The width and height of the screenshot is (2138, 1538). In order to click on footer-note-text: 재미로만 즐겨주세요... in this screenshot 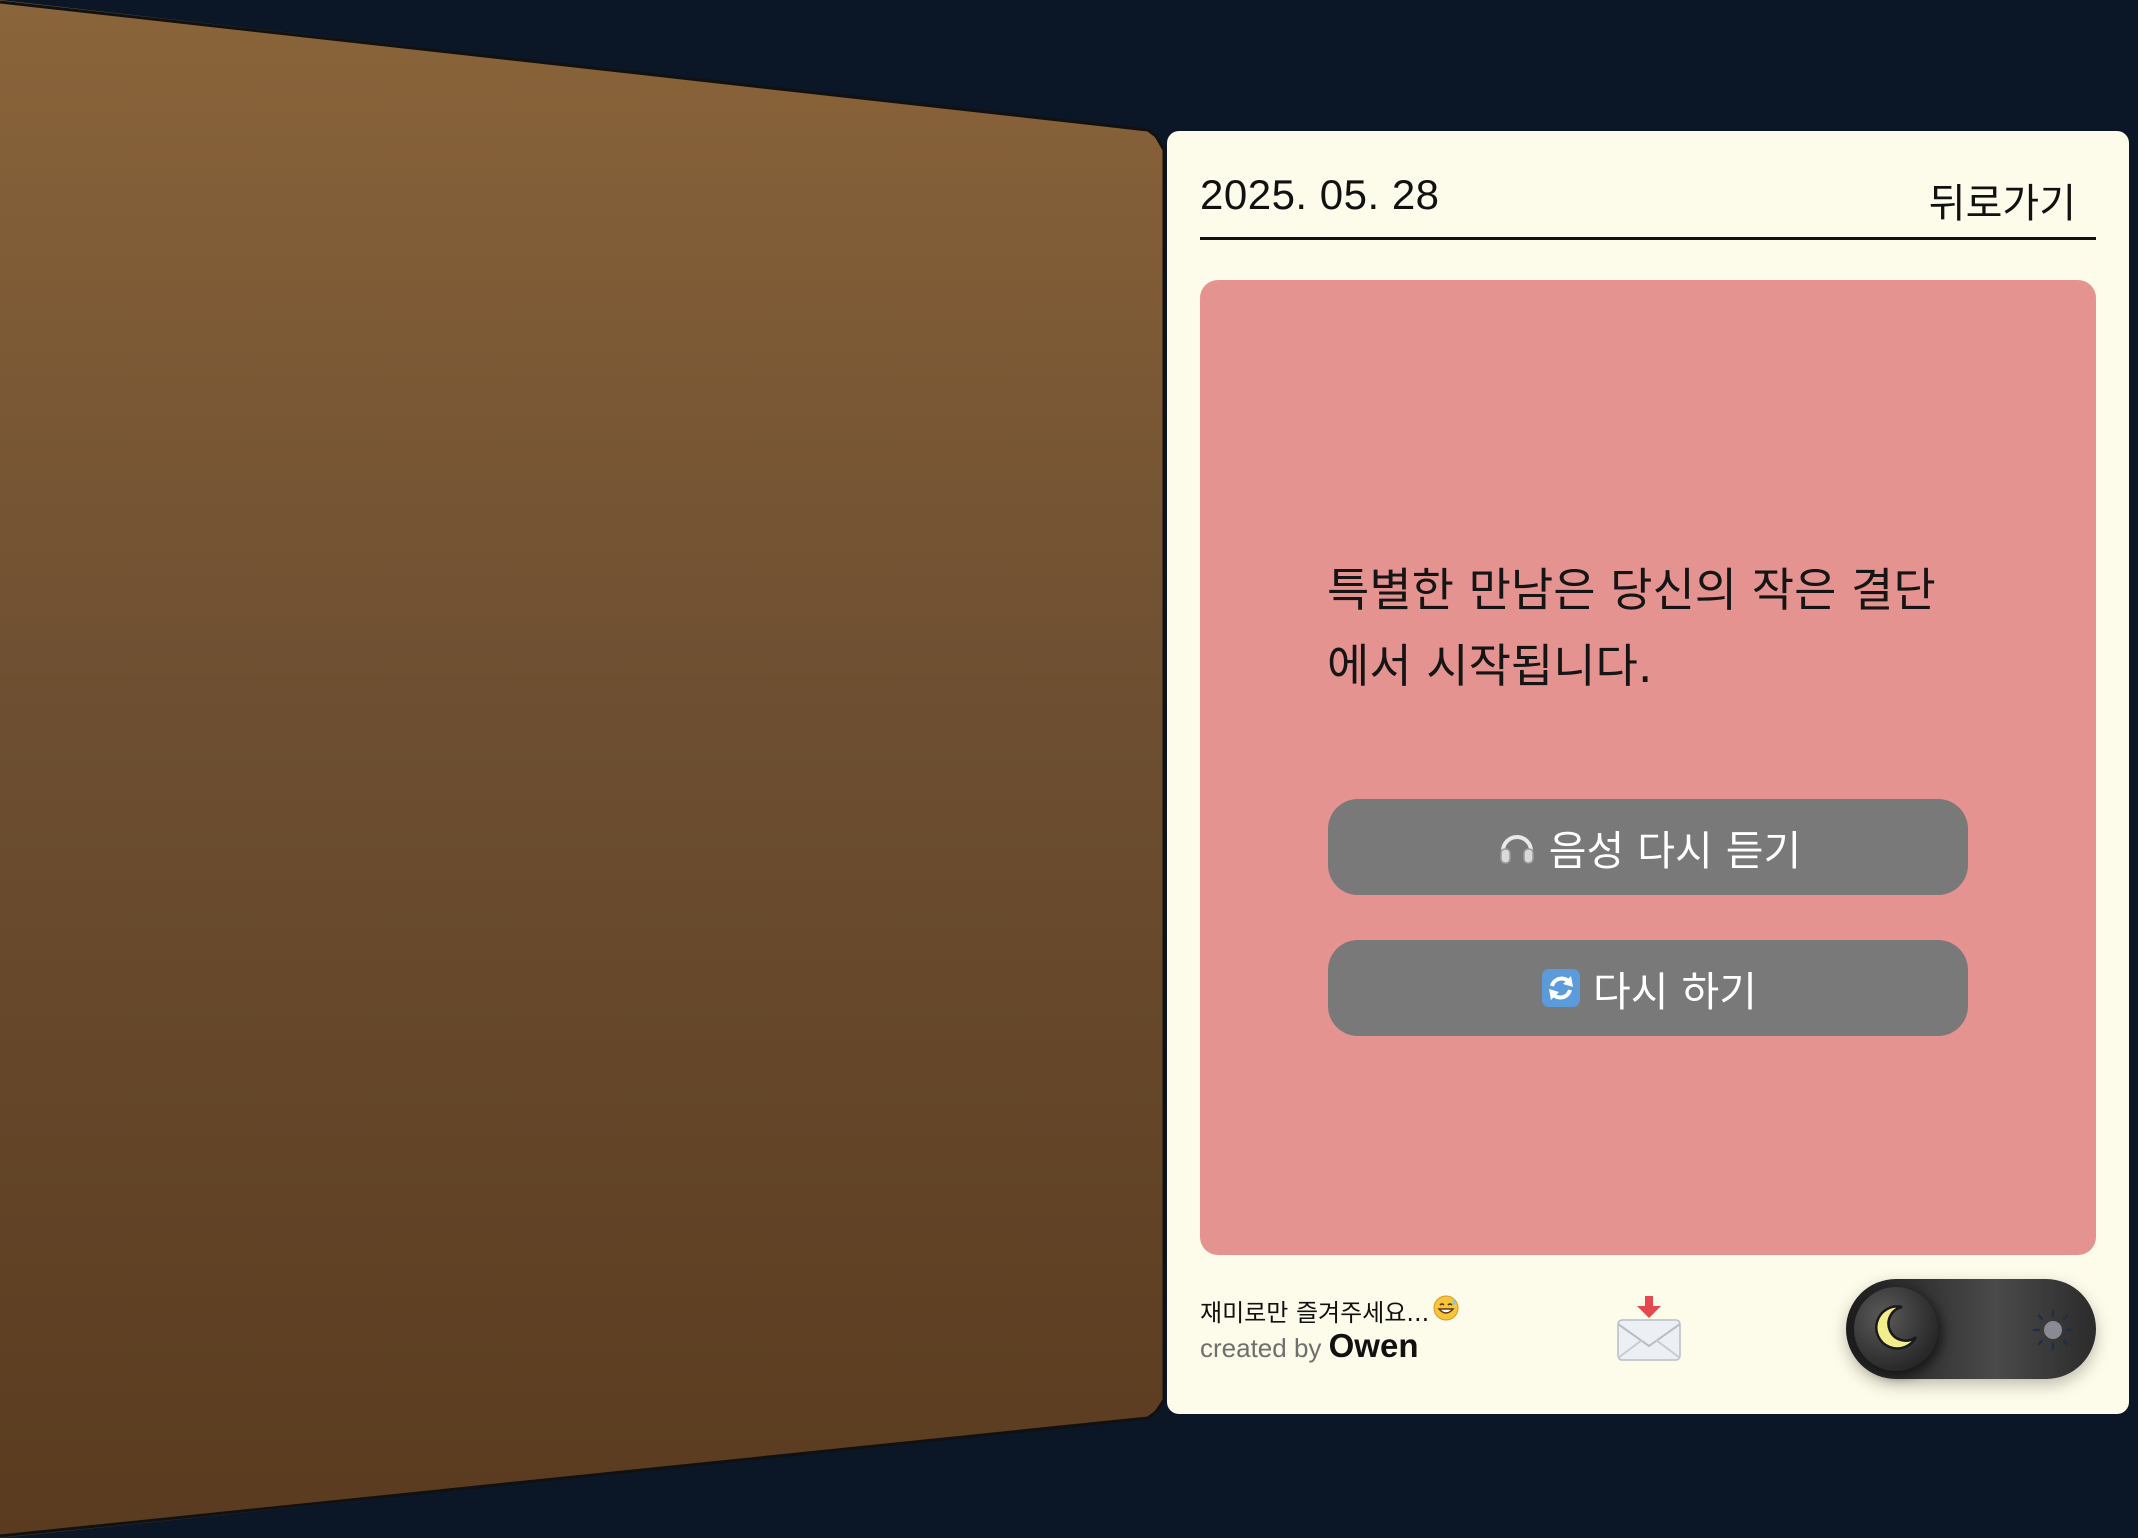, I will do `click(1315, 1313)`.